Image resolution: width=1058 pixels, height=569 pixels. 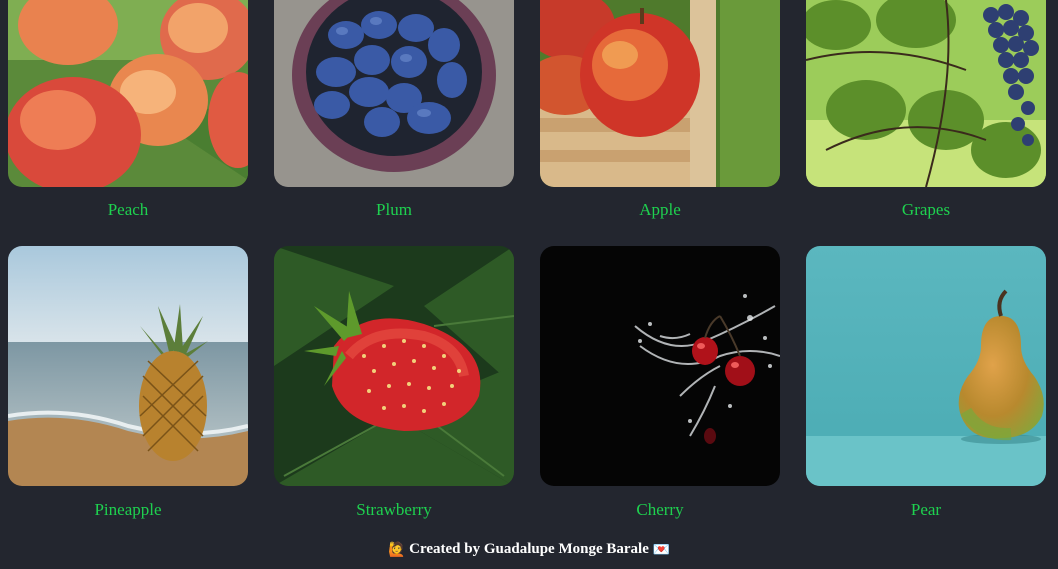 I want to click on fruit-label: Plum, so click(x=394, y=209).